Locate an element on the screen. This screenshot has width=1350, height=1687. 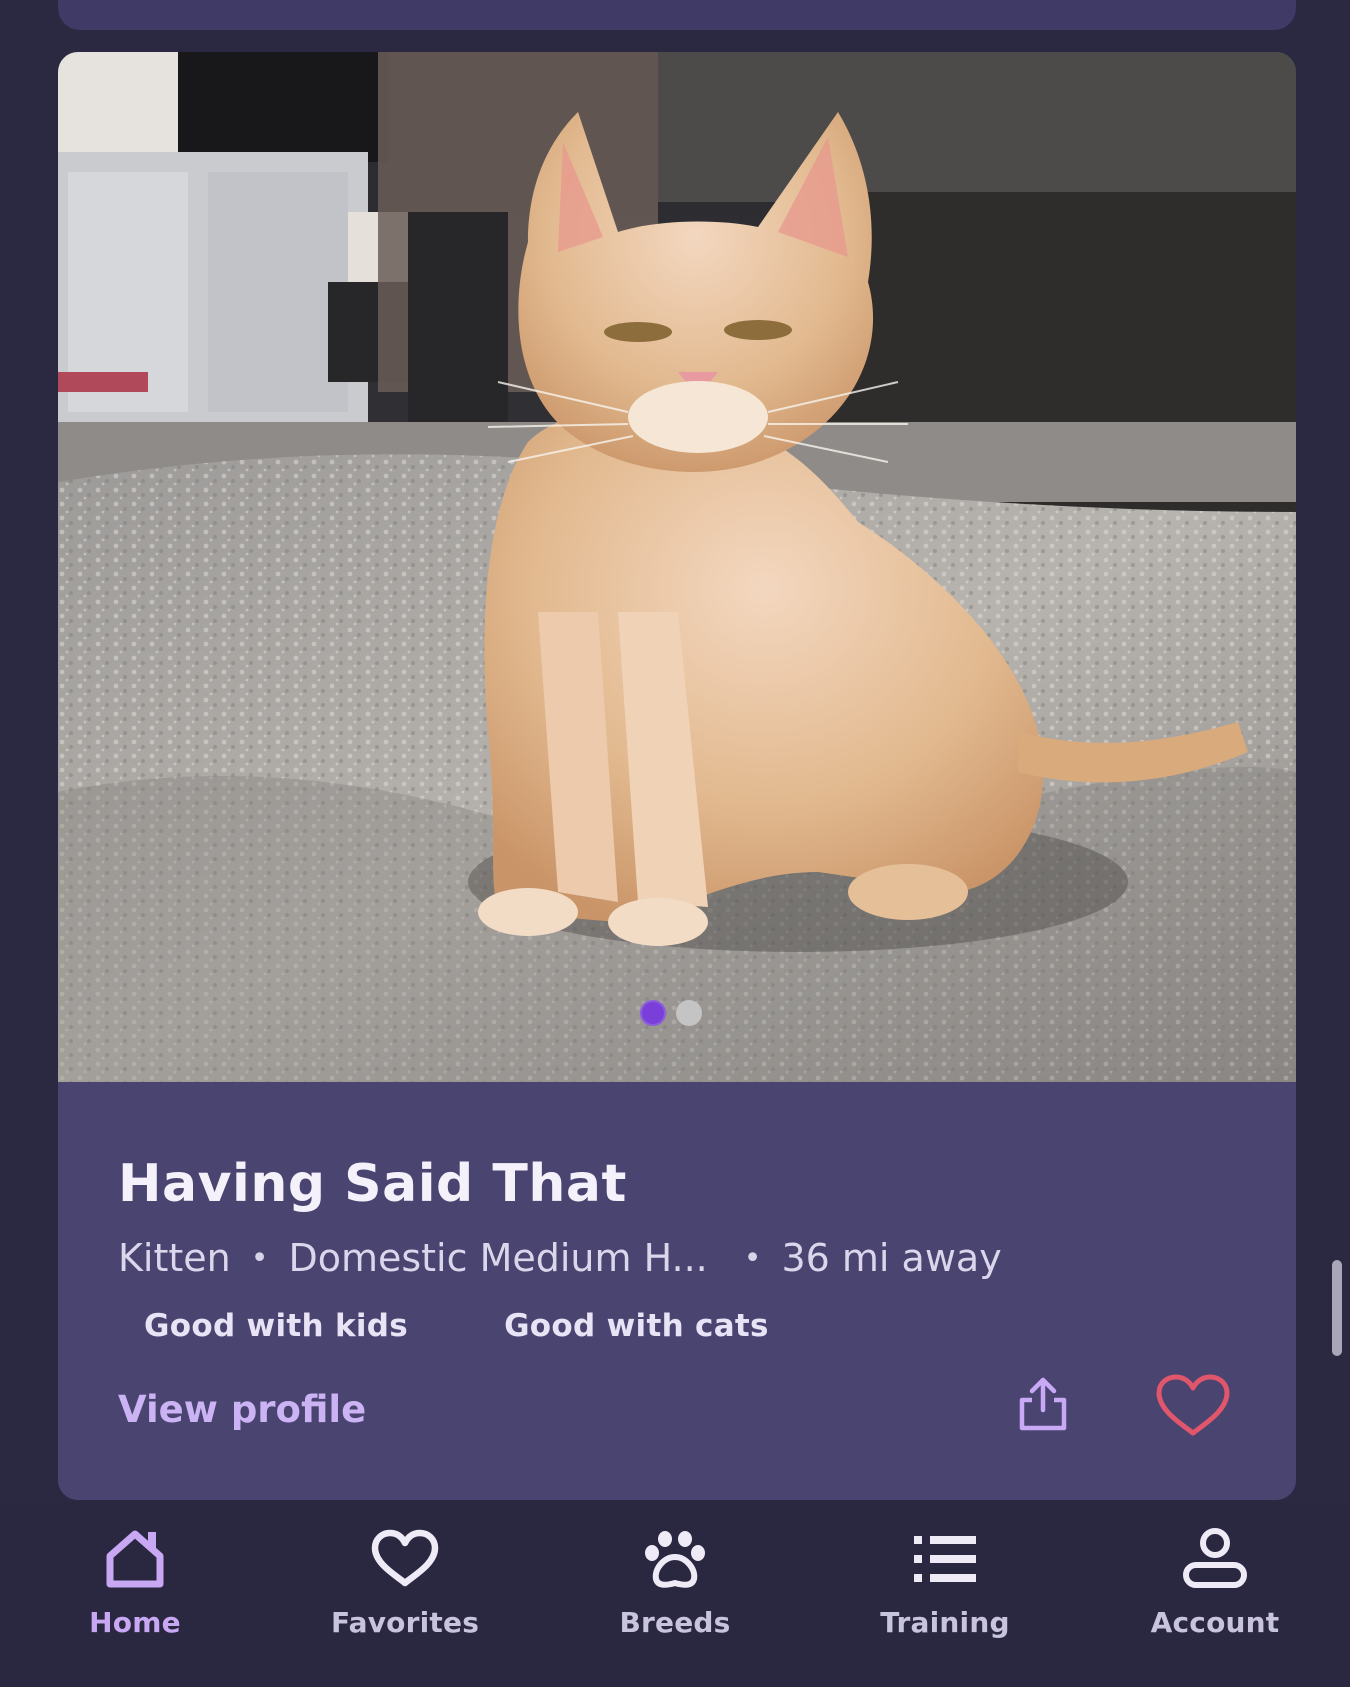
nav-training-label: Training is located at coordinates (945, 1622).